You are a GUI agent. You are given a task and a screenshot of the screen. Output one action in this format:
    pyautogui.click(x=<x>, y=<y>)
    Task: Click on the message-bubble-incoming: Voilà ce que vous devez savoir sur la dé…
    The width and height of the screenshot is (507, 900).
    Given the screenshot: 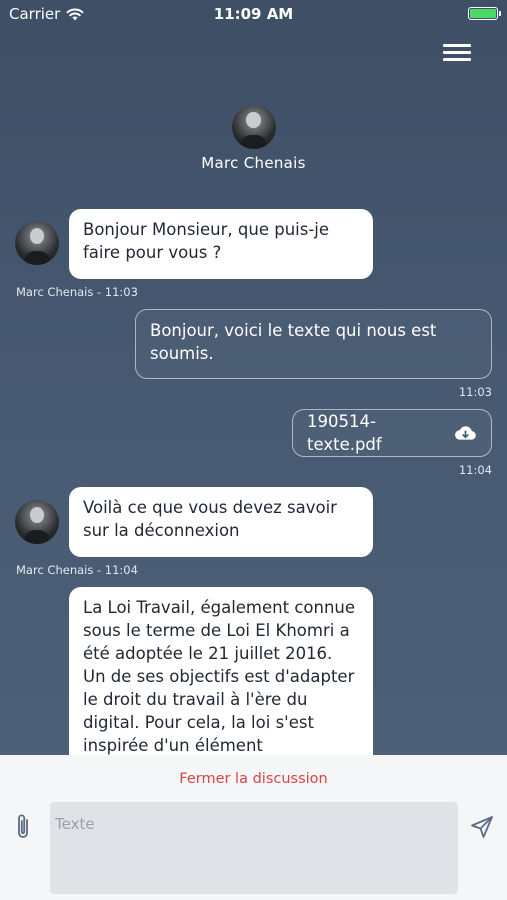 What is the action you would take?
    pyautogui.click(x=221, y=522)
    